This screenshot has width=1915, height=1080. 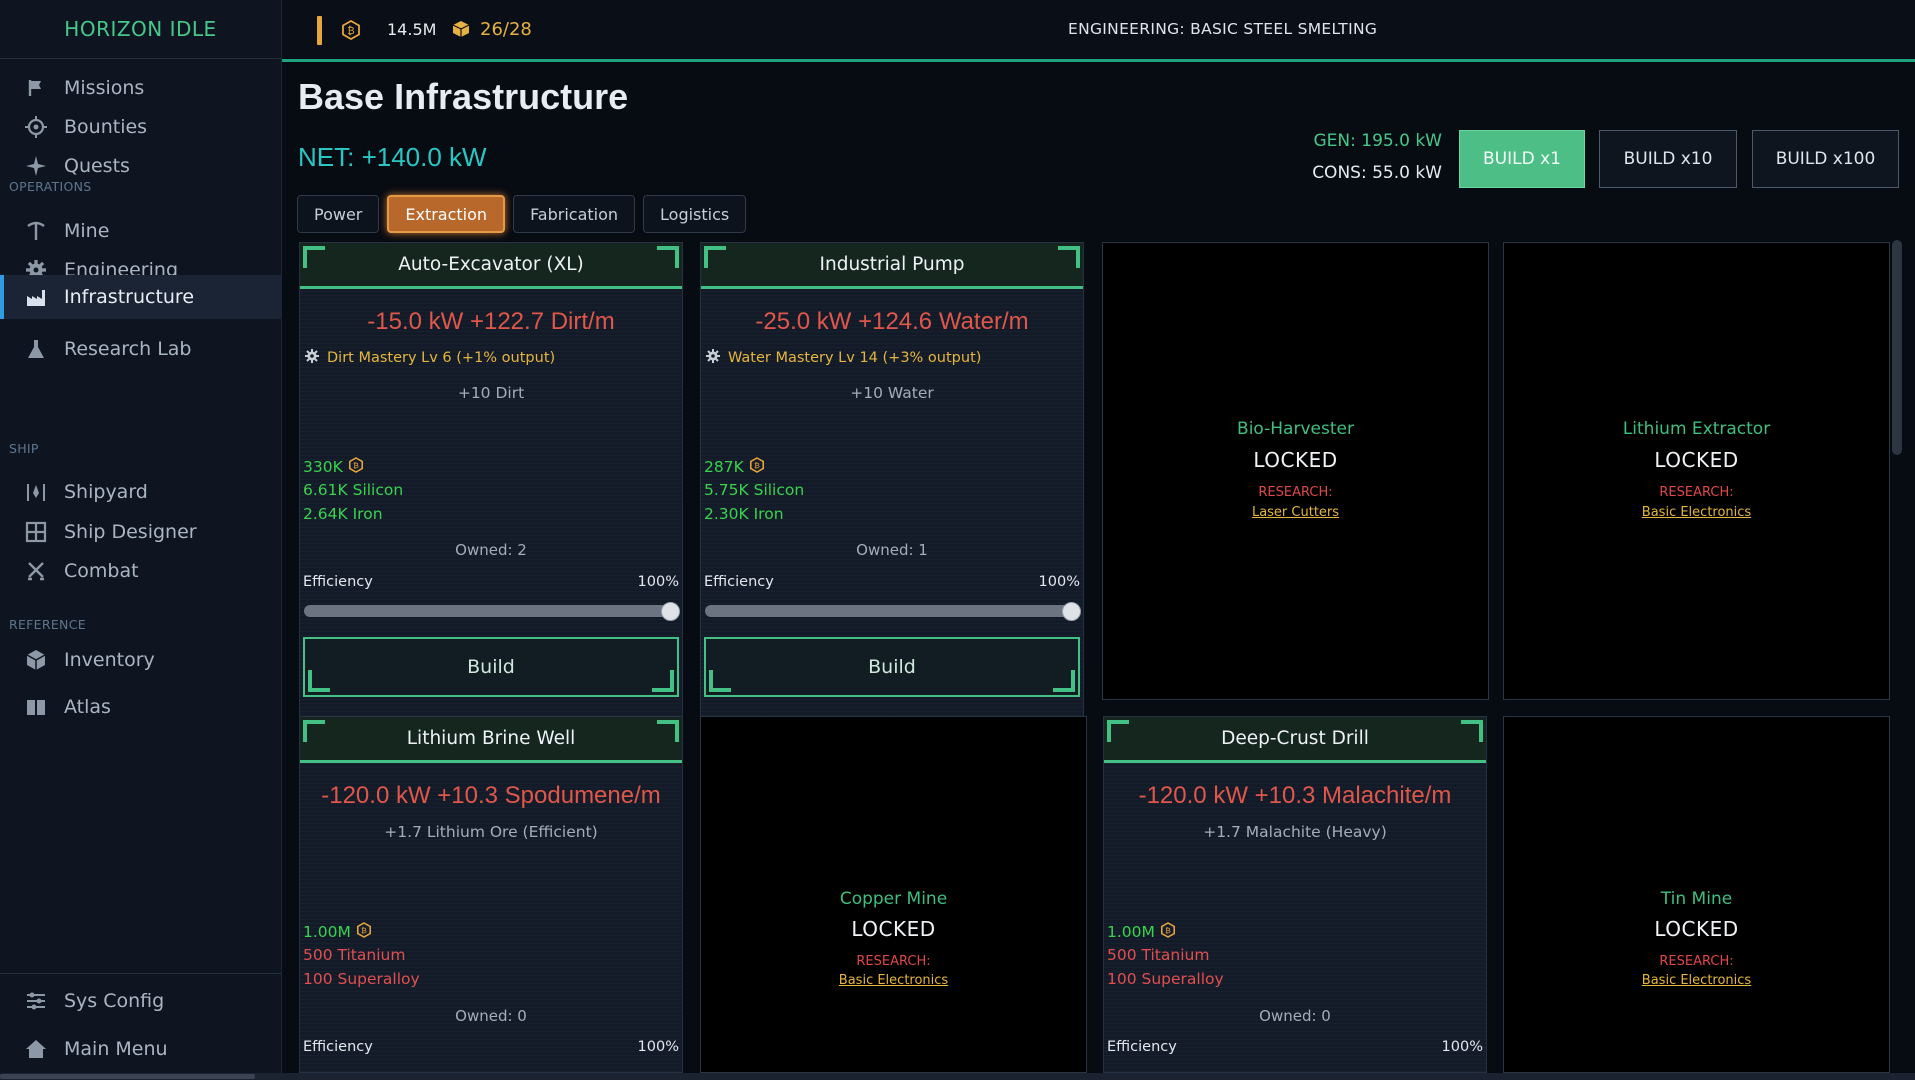 I want to click on sidebar-item-label: Infrastructure, so click(x=129, y=297).